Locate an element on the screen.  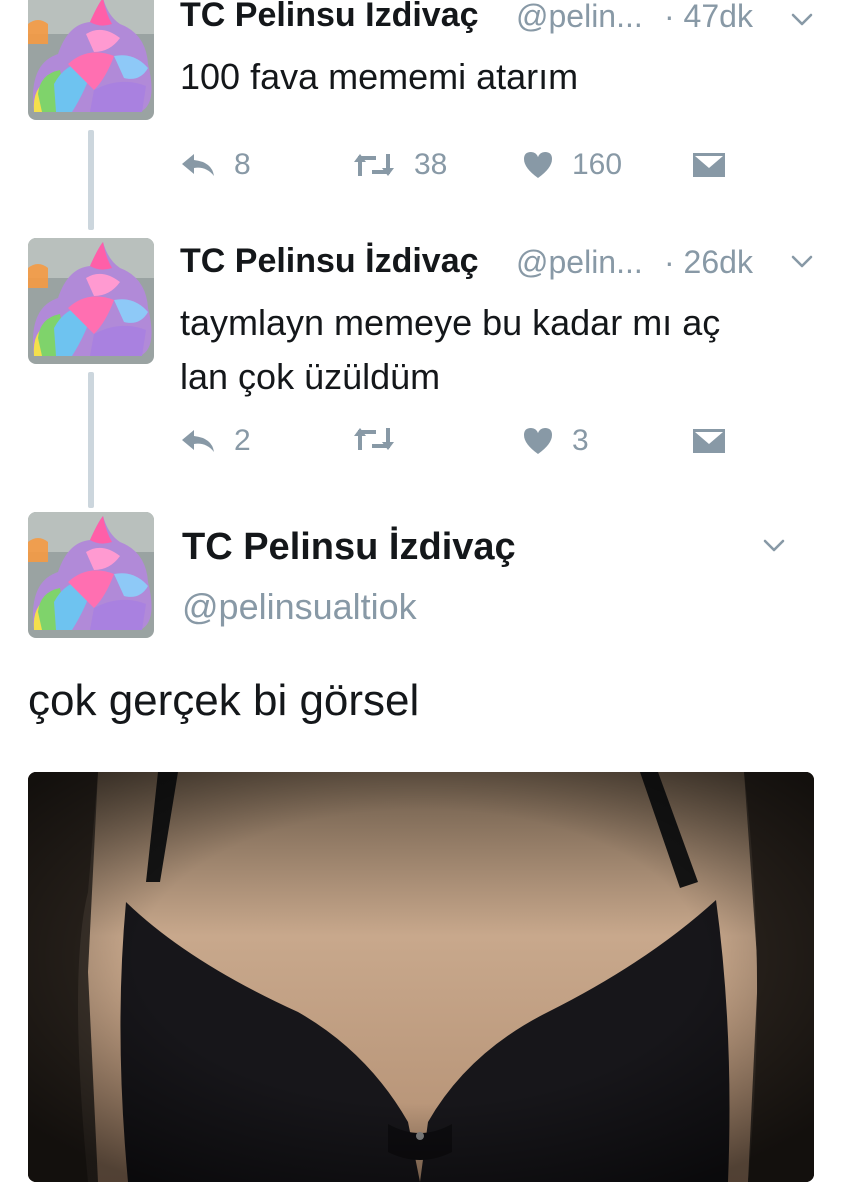
tweet-time: · 47dk is located at coordinates (708, 17).